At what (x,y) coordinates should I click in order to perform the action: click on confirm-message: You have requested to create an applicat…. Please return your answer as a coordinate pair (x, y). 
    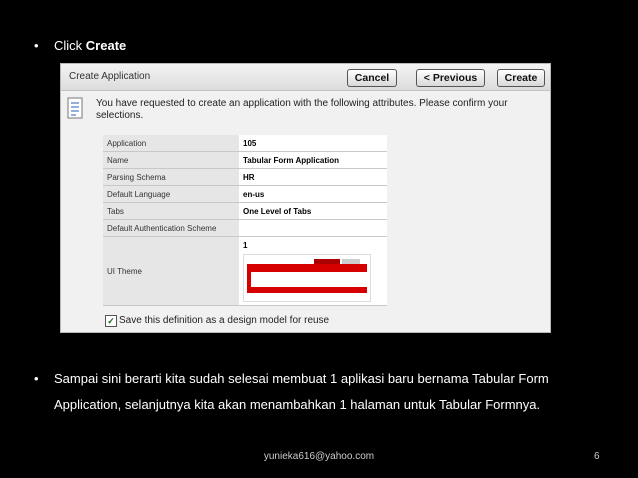
    Looking at the image, I should click on (302, 109).